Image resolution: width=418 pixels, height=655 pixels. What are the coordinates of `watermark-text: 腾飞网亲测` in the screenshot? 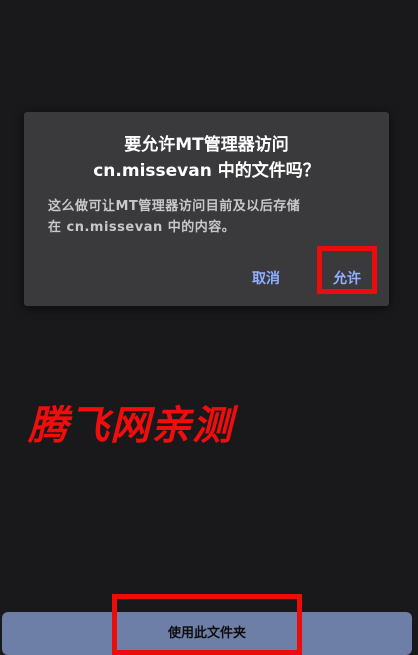 It's located at (130, 426).